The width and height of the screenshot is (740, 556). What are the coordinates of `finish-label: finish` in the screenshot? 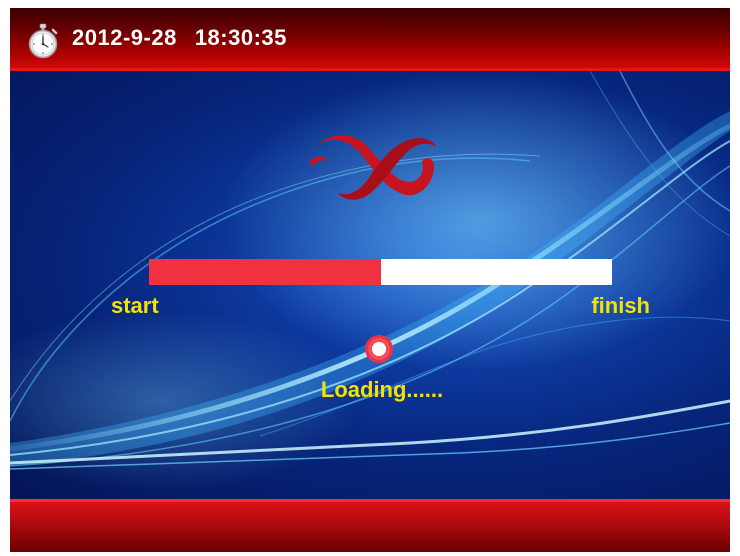 It's located at (620, 305).